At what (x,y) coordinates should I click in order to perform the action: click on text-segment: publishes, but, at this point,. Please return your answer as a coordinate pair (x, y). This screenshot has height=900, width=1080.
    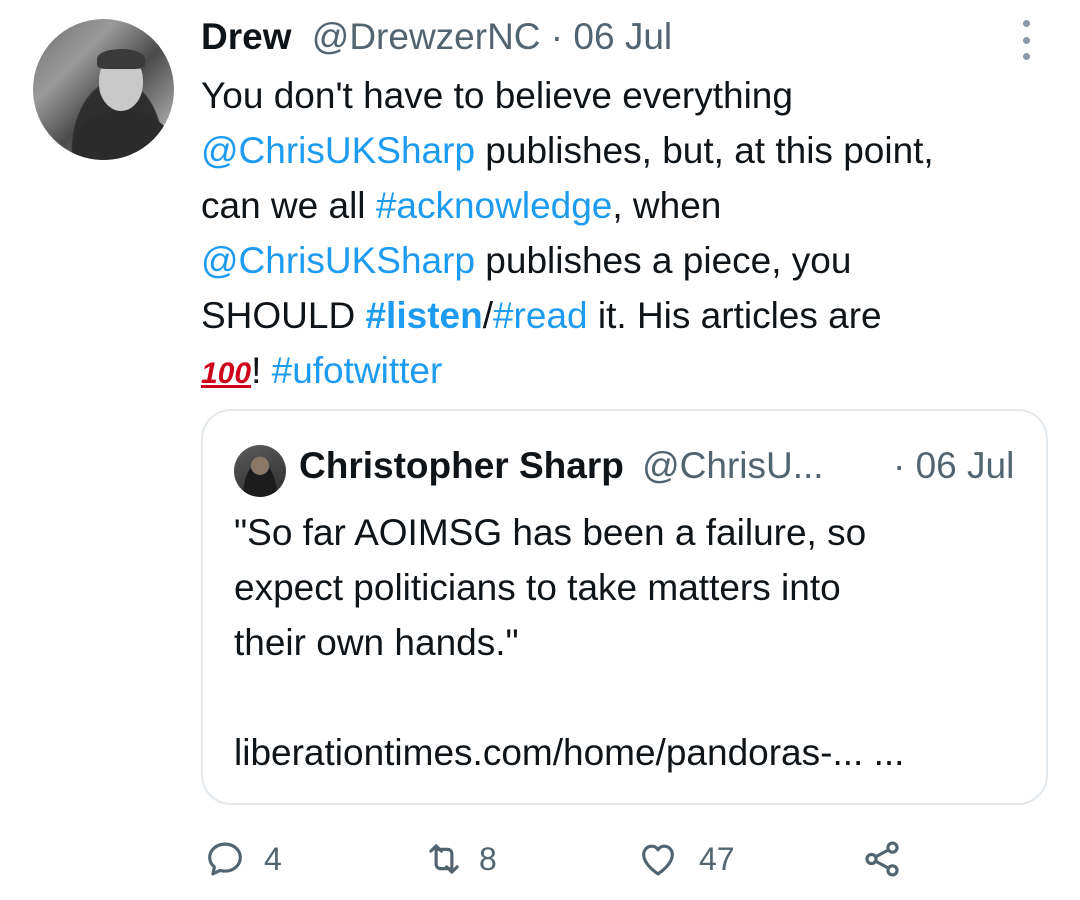
    Looking at the image, I should click on (704, 150).